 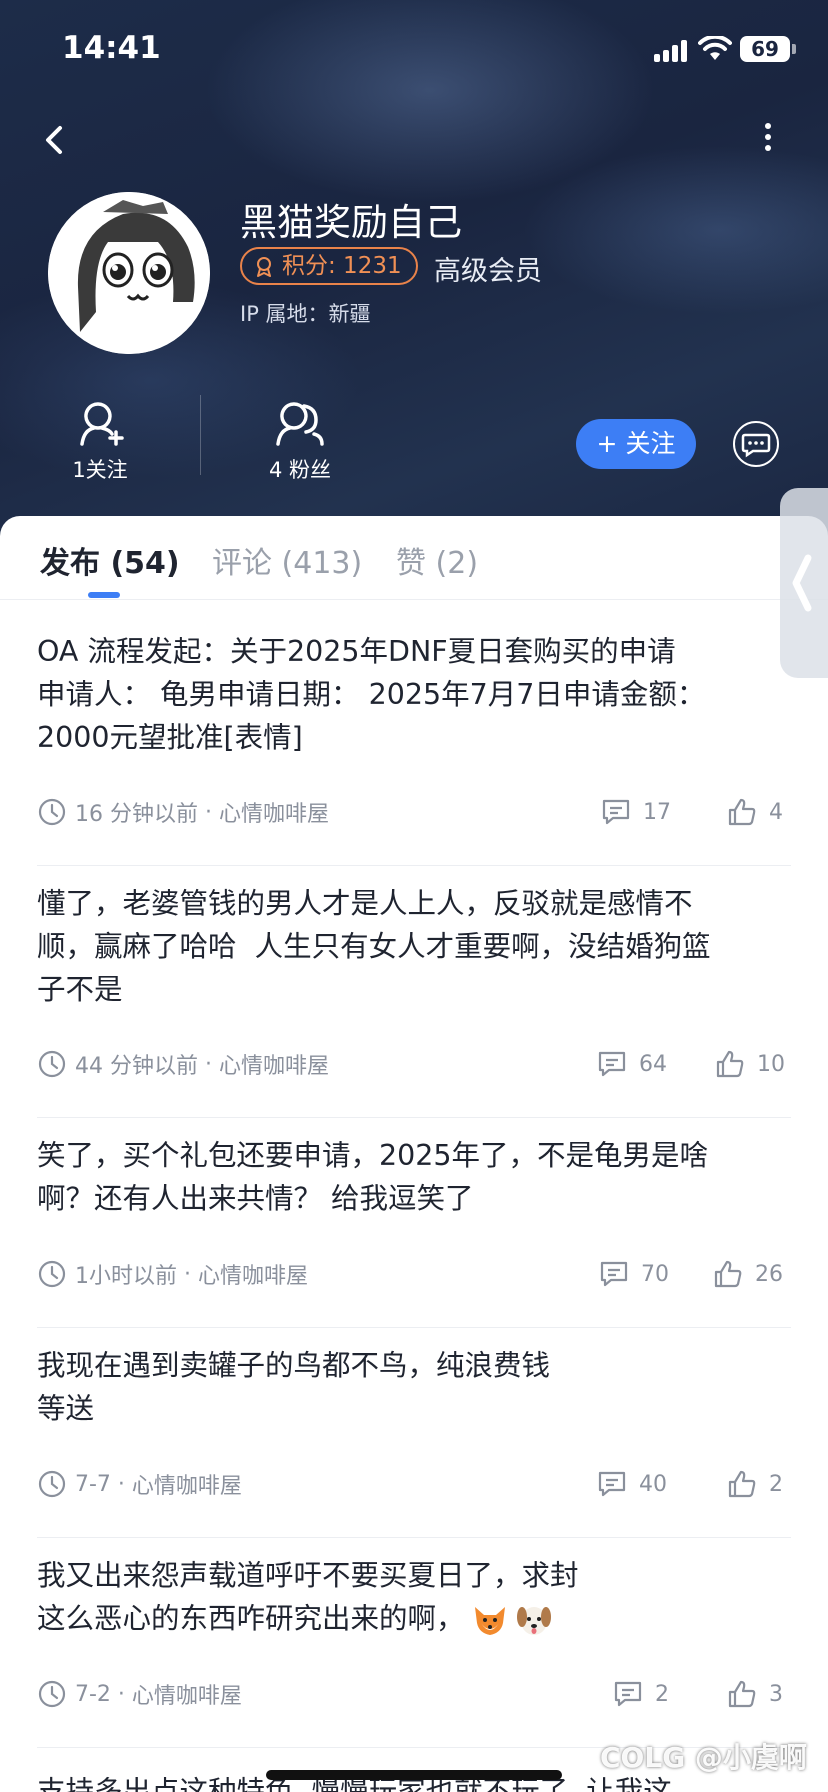 What do you see at coordinates (804, 583) in the screenshot?
I see `side-drawer-handle` at bounding box center [804, 583].